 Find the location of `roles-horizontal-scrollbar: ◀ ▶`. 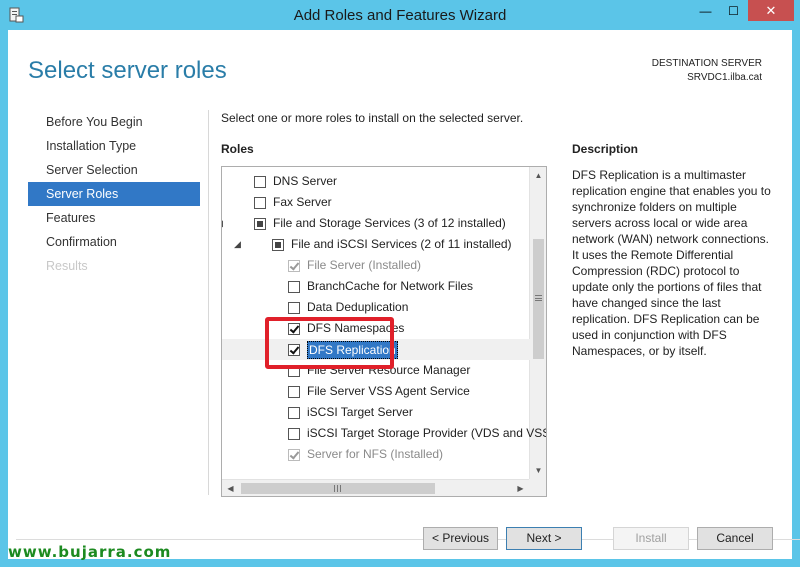

roles-horizontal-scrollbar: ◀ ▶ is located at coordinates (375, 487).